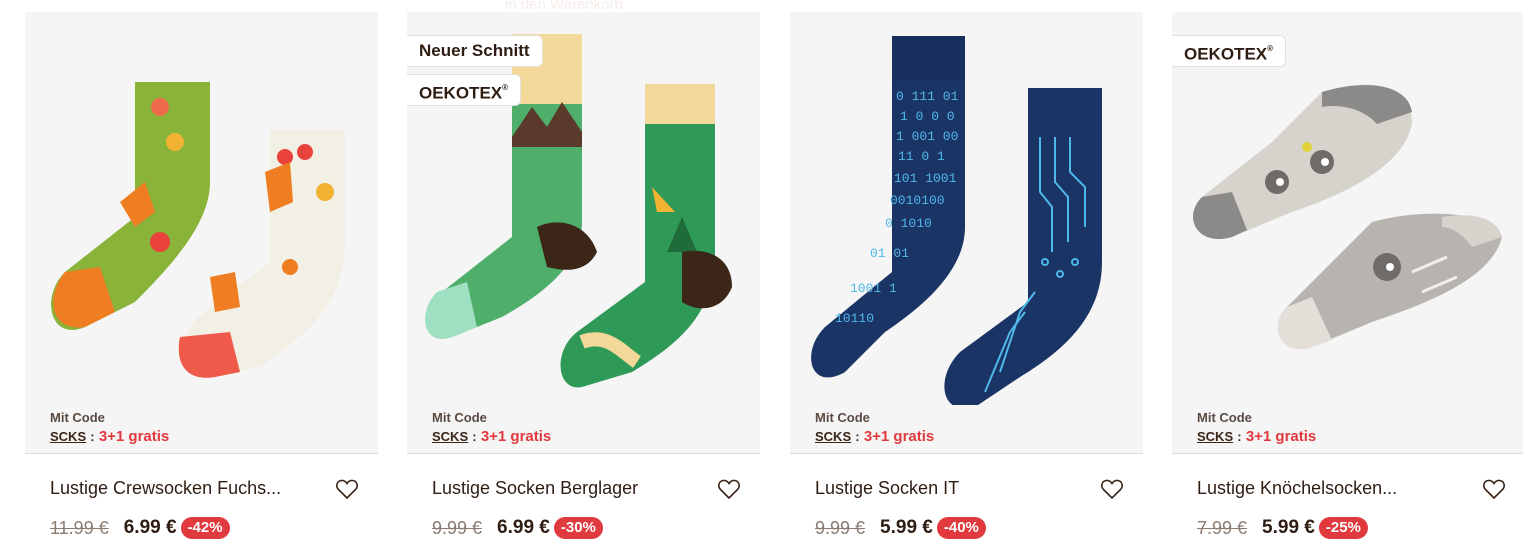 This screenshot has width=1523, height=552. I want to click on sock-illustration-raccoon, so click(1347, 216).